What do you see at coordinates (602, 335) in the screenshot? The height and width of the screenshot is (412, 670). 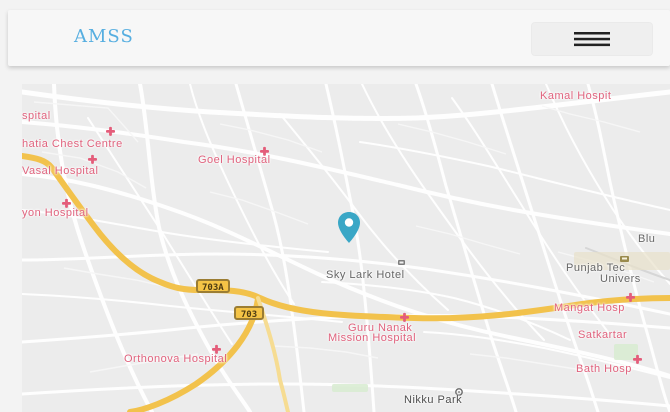 I see `map-label-satkartar: Satkartar` at bounding box center [602, 335].